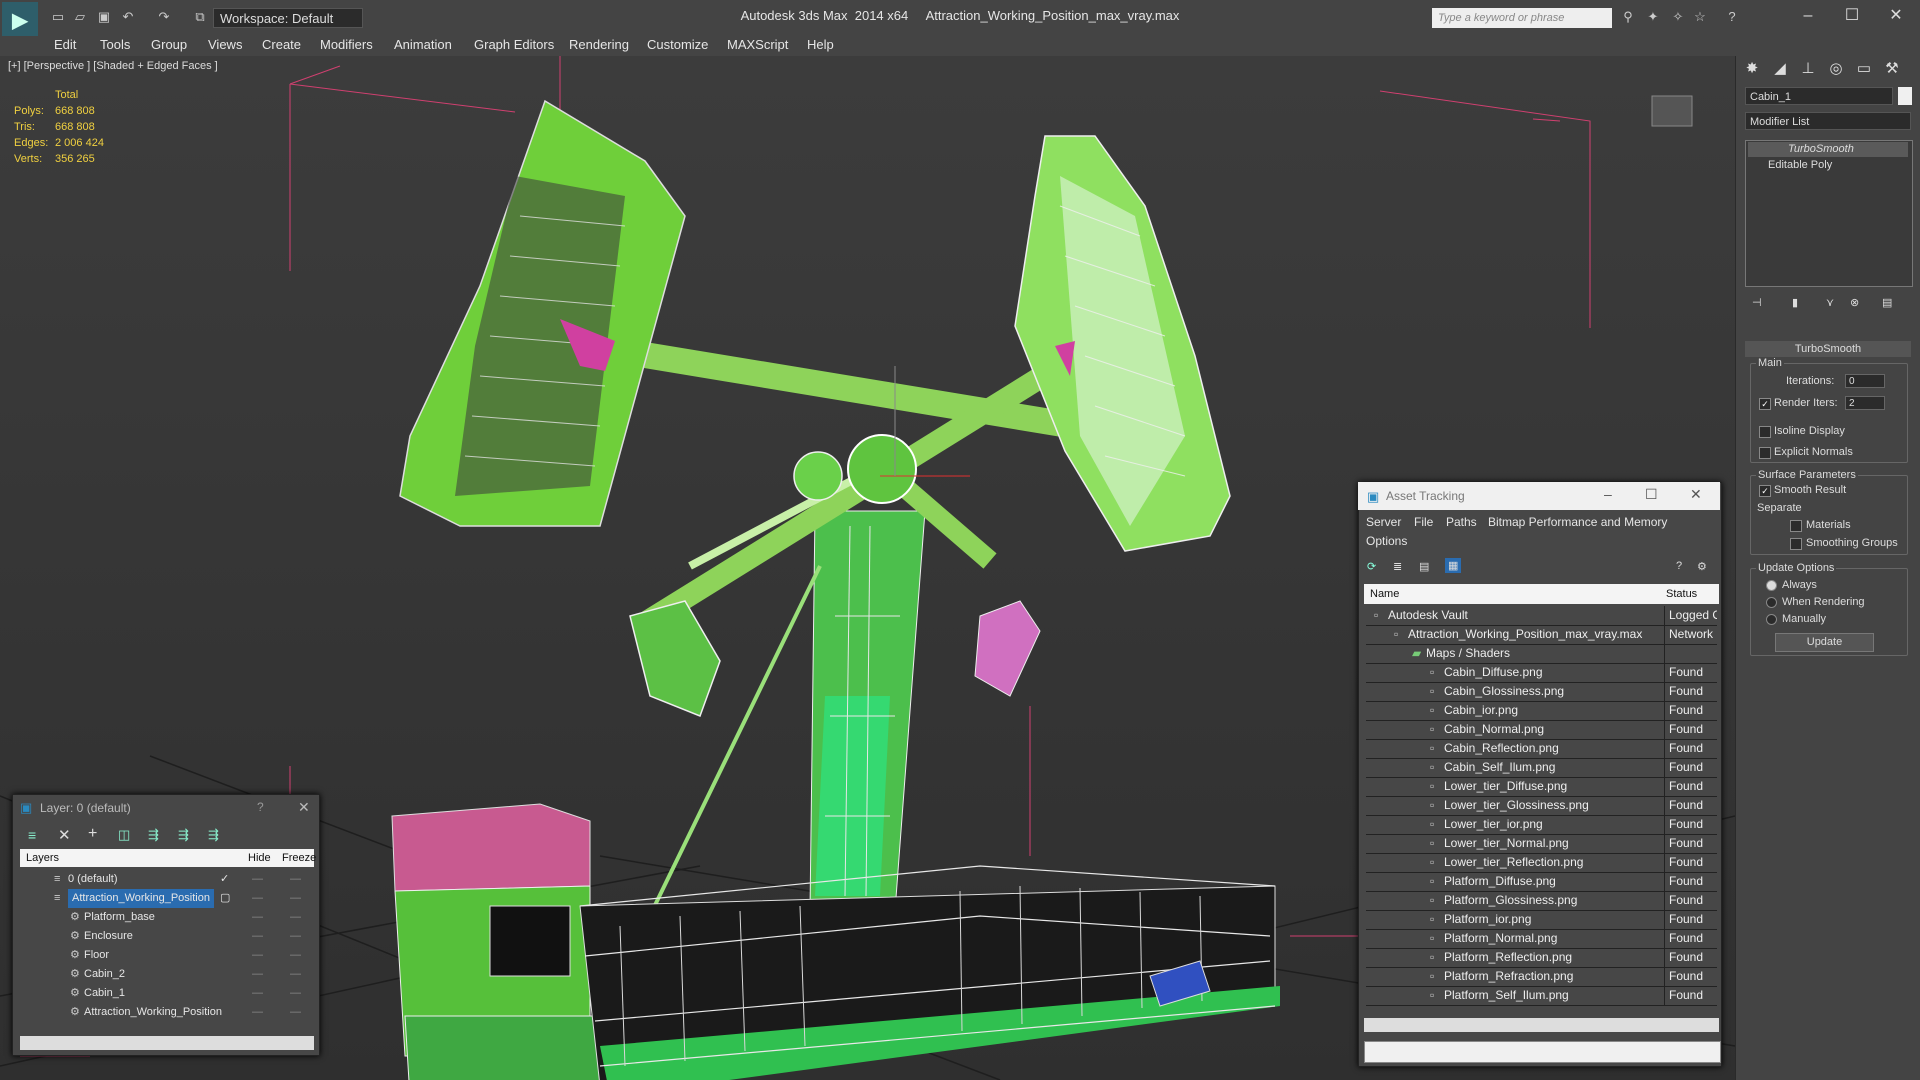 The width and height of the screenshot is (1920, 1080). I want to click on object-name-field: Cabin_1, so click(1819, 96).